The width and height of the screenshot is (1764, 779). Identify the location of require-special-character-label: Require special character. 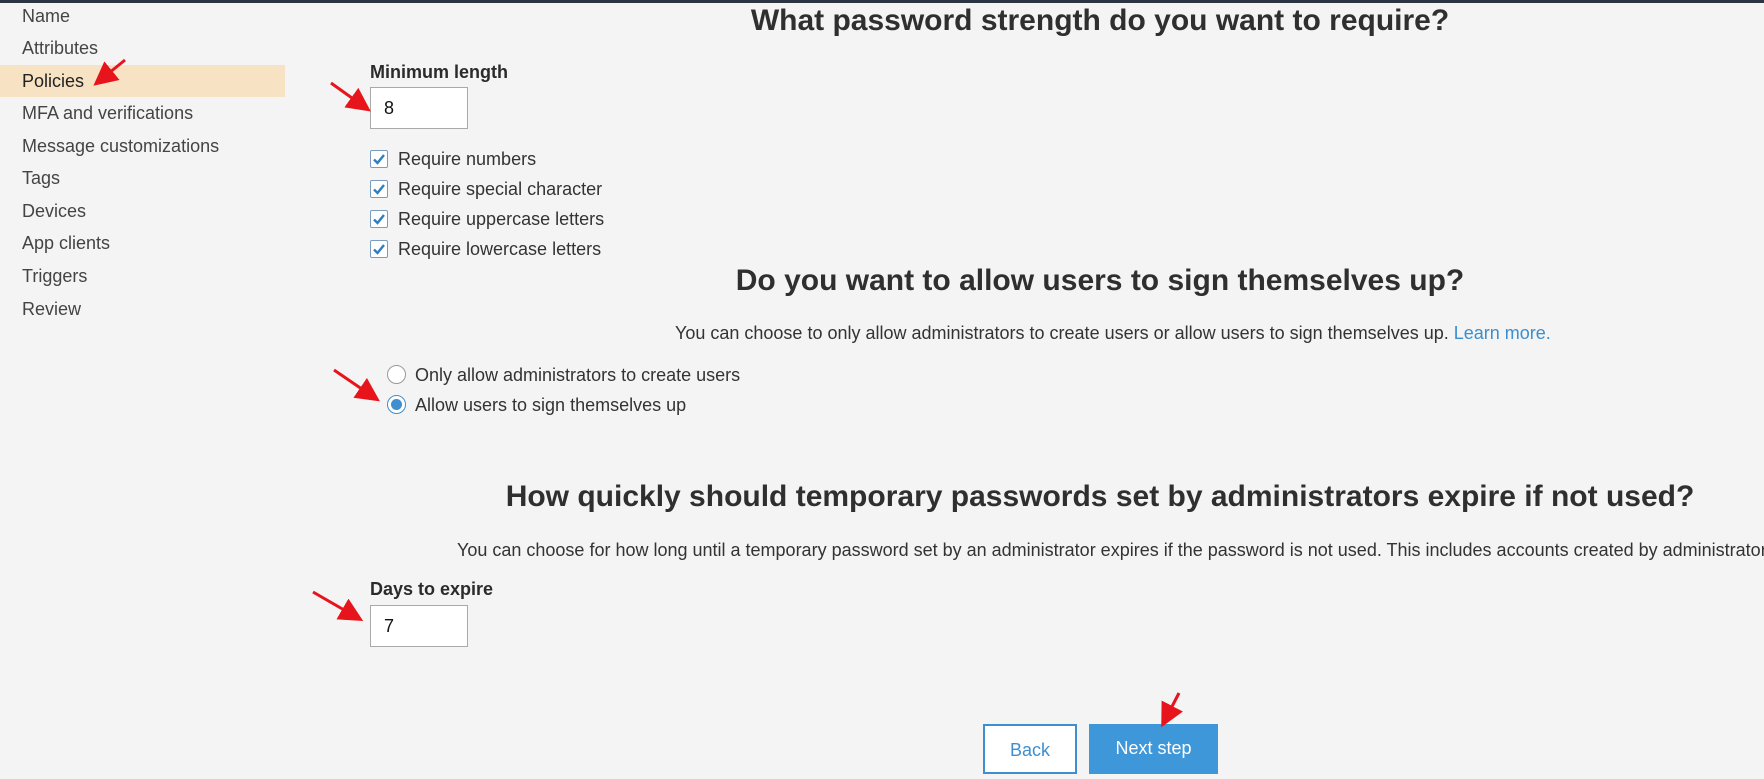
(500, 189).